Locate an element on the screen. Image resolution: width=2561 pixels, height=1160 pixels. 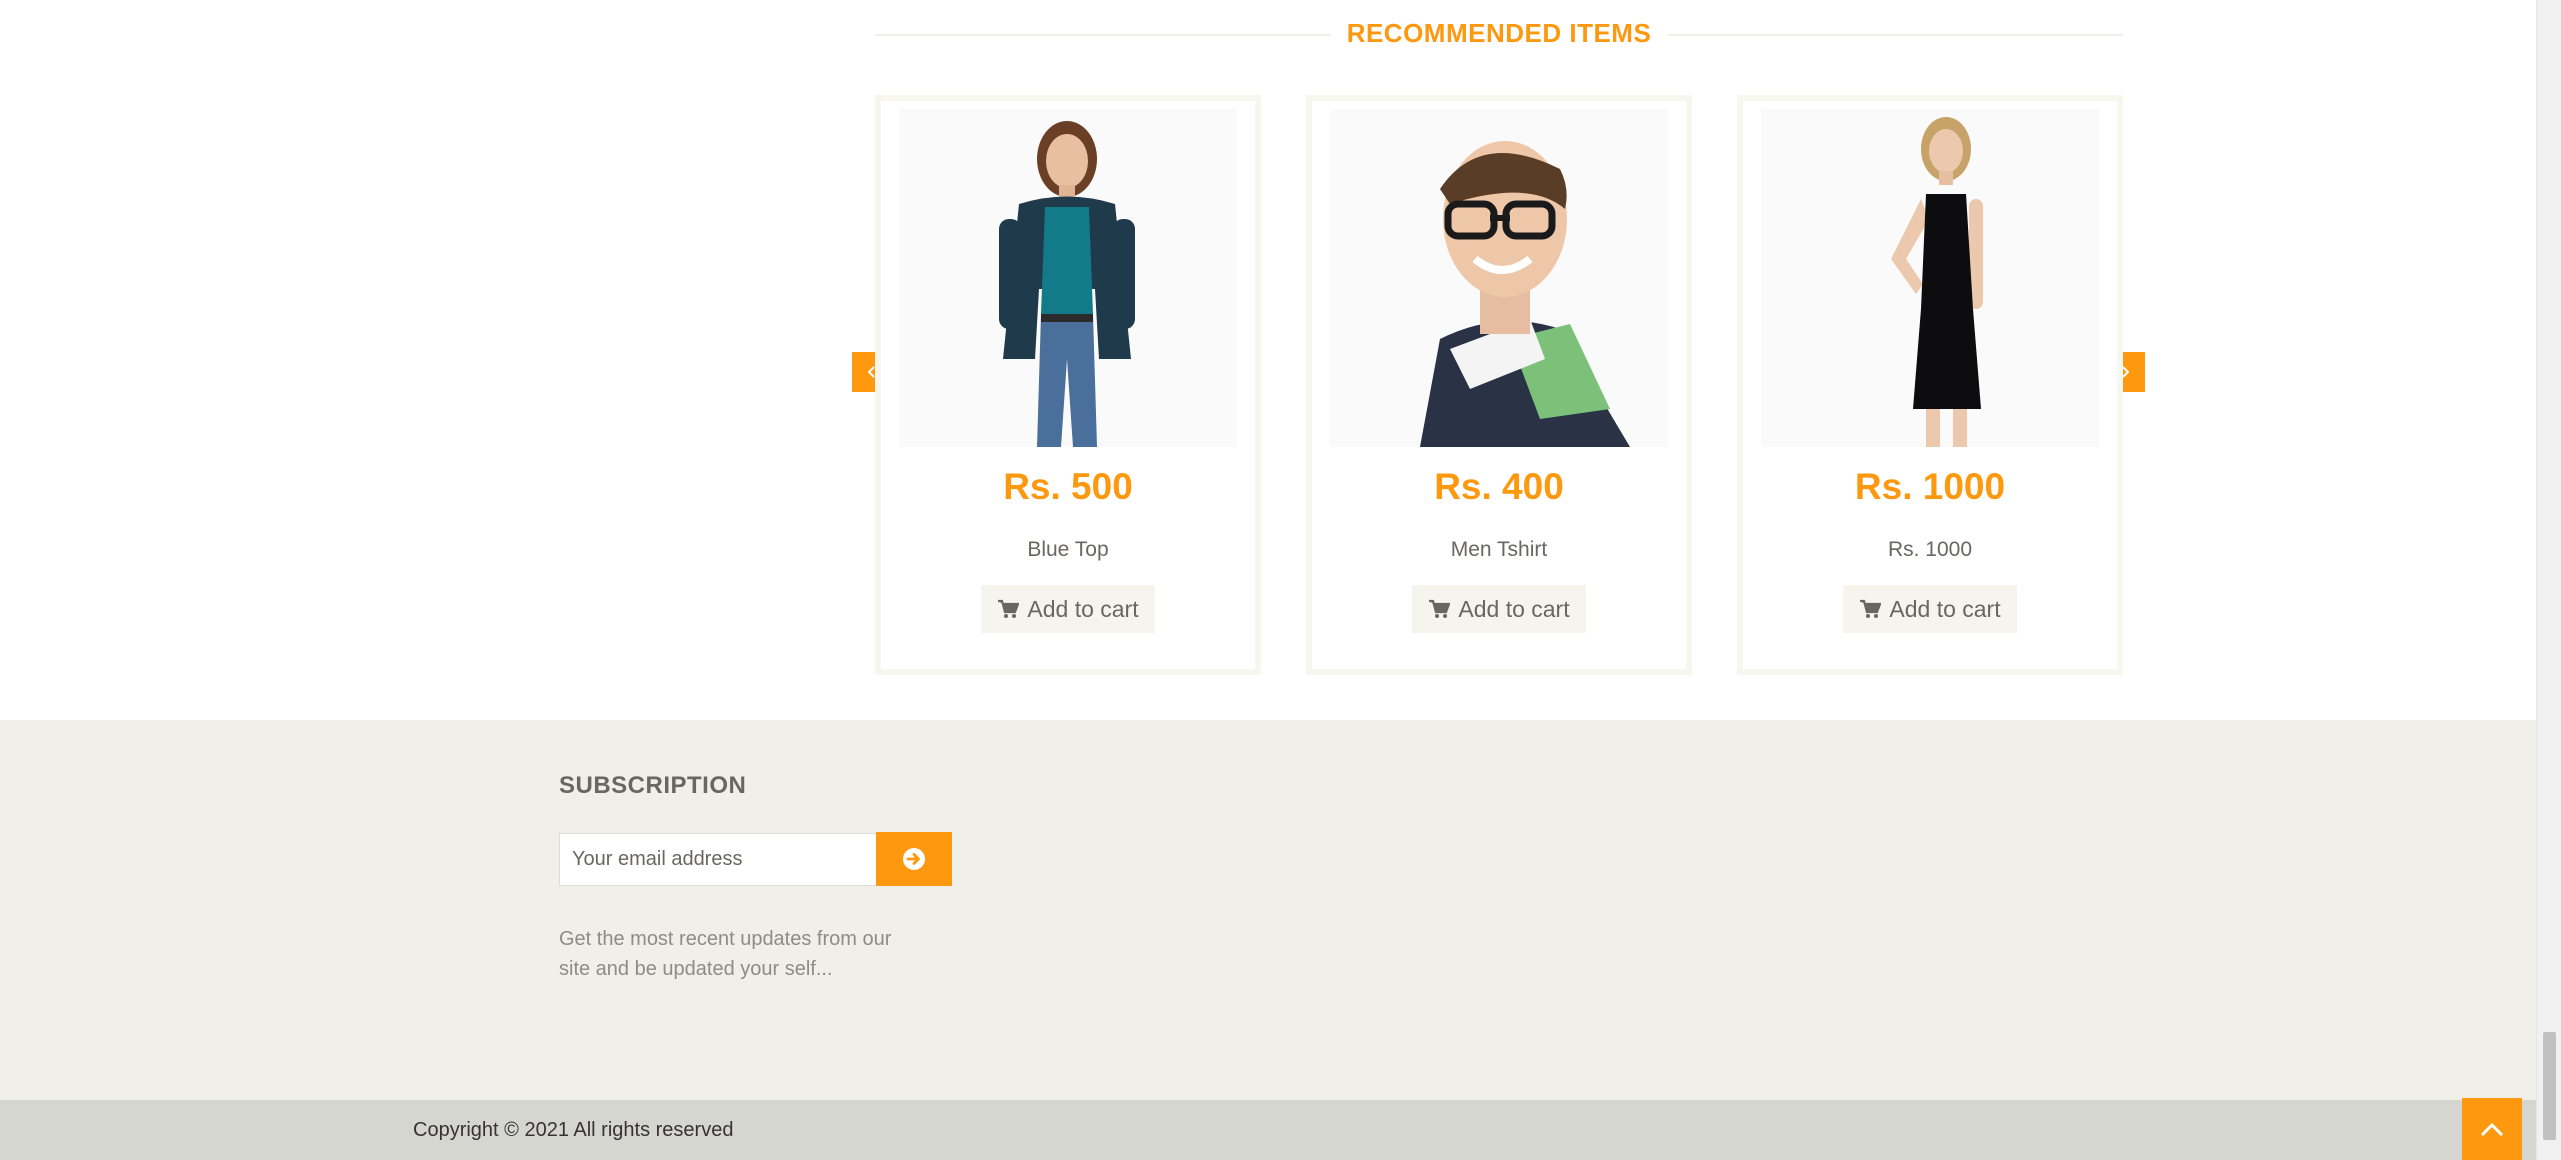
chevron-up-icon is located at coordinates (2492, 1129).